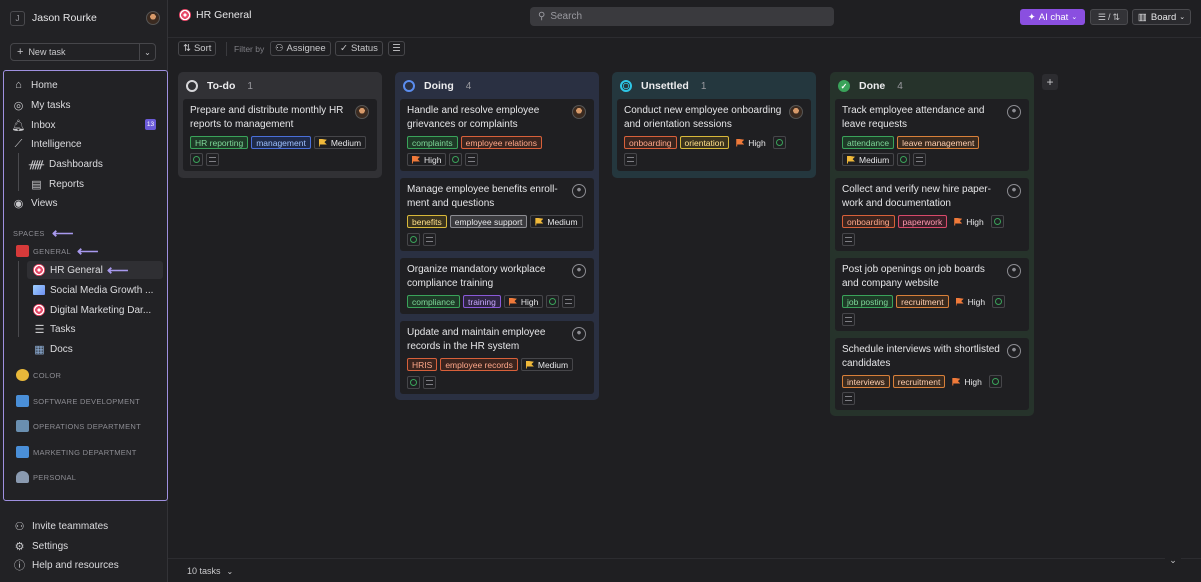 This screenshot has width=1201, height=582. Describe the element at coordinates (1161, 17) in the screenshot. I see `board-view-button: ▥ Board ⌄` at that location.